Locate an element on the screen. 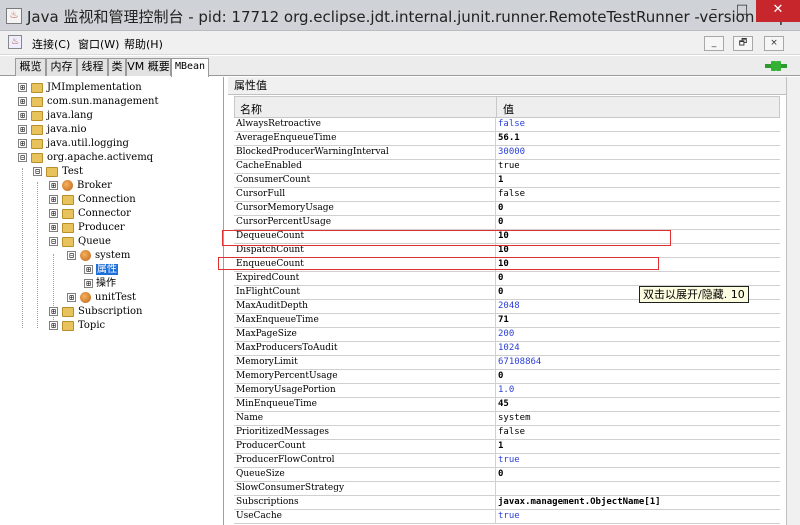 The height and width of the screenshot is (525, 800). tree-node-queue: ⊟ Queue is located at coordinates (80, 242).